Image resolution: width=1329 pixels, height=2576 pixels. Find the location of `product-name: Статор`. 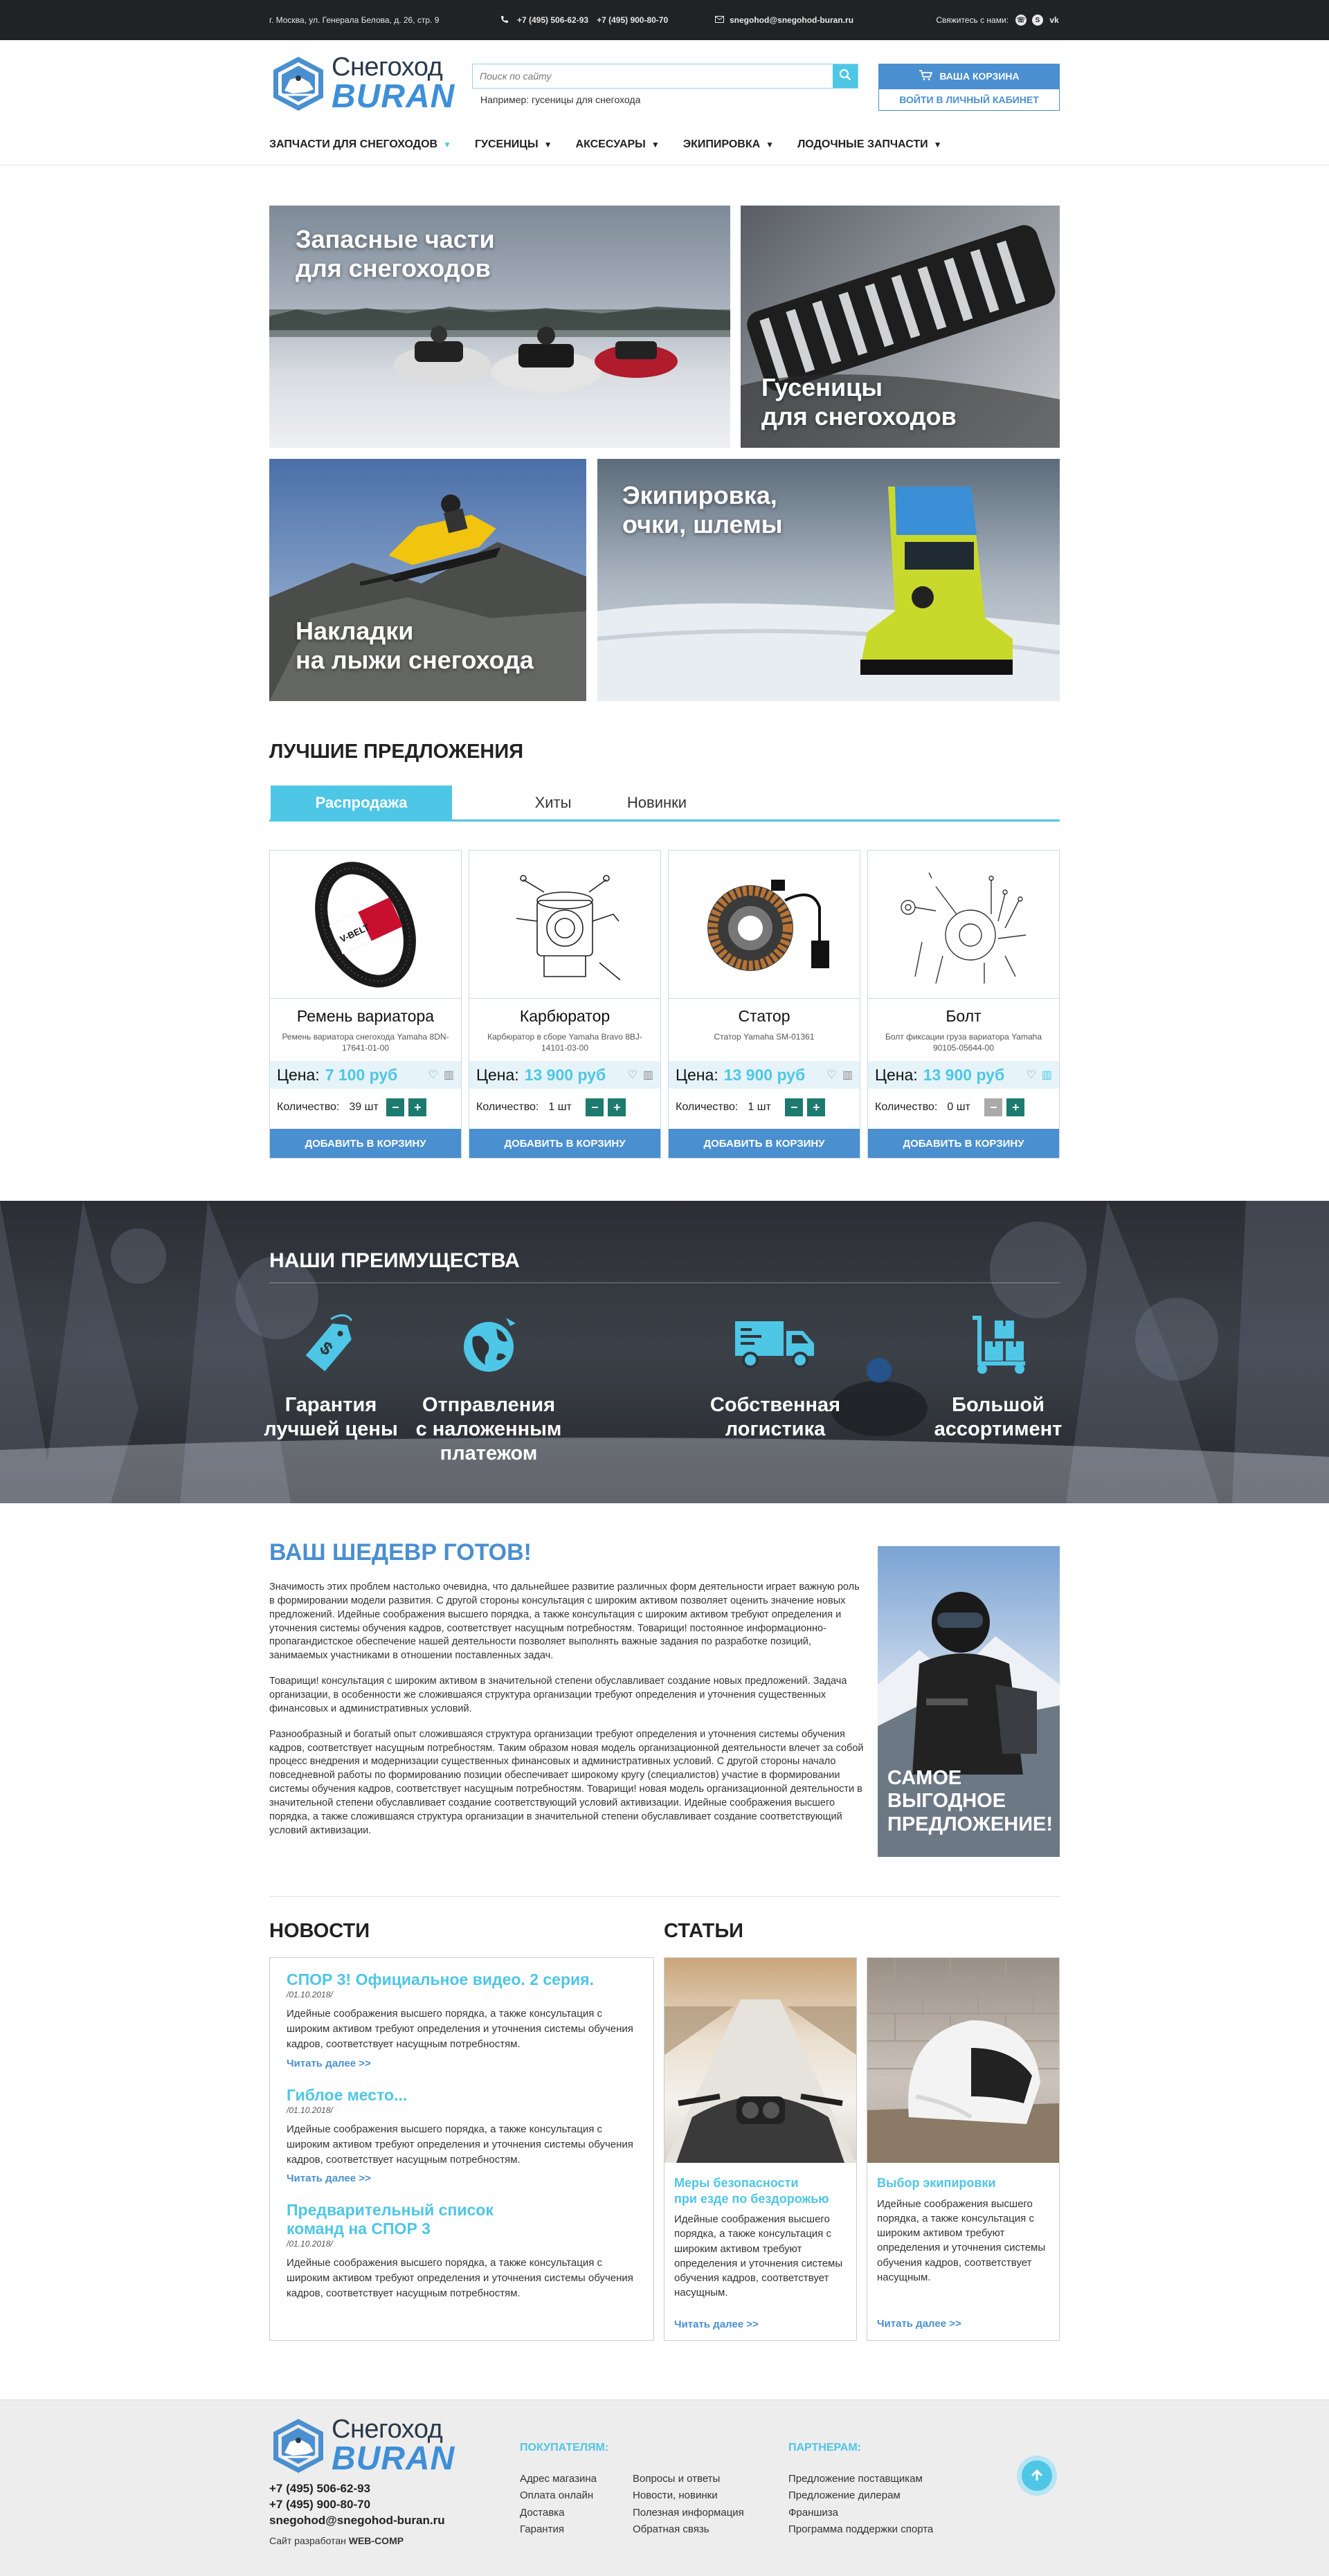

product-name: Статор is located at coordinates (764, 1016).